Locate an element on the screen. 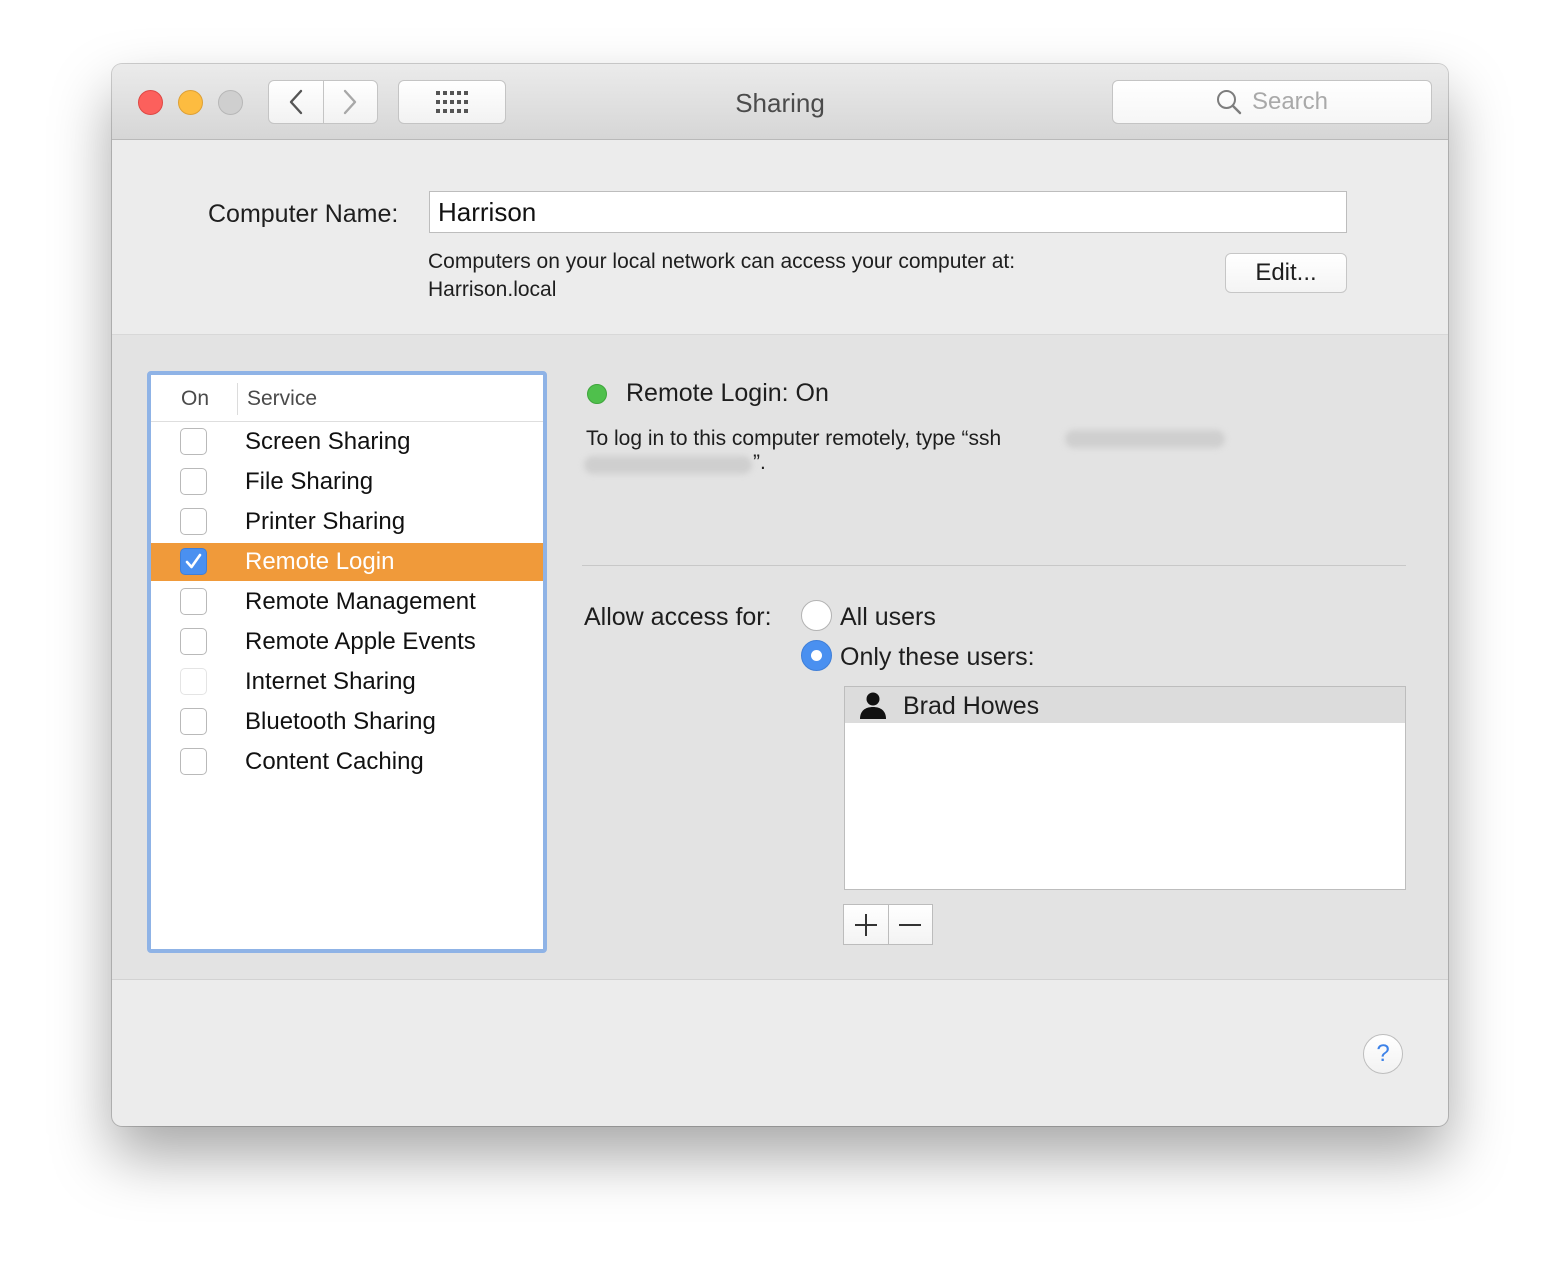 This screenshot has height=1286, width=1560. service-row-remote-apple-events: Remote Apple Events is located at coordinates (347, 642).